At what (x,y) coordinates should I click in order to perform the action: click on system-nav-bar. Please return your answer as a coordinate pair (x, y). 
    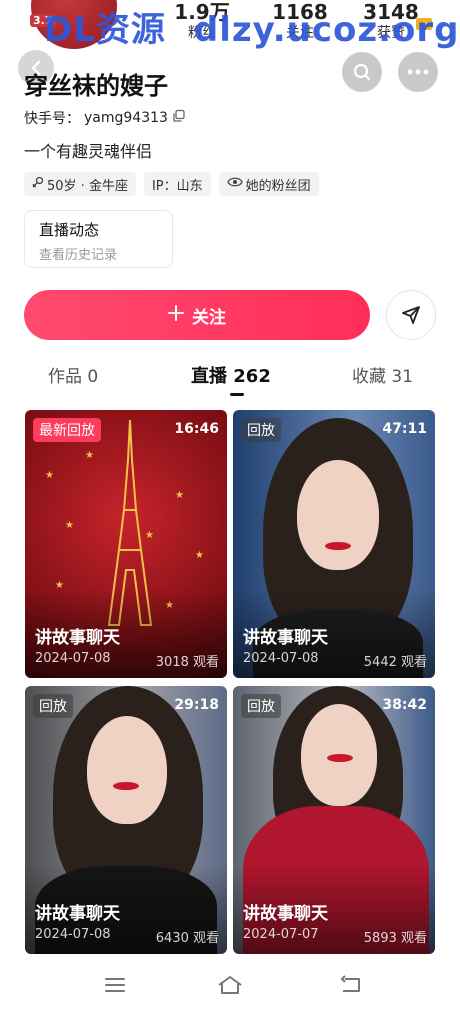
    Looking at the image, I should click on (230, 985).